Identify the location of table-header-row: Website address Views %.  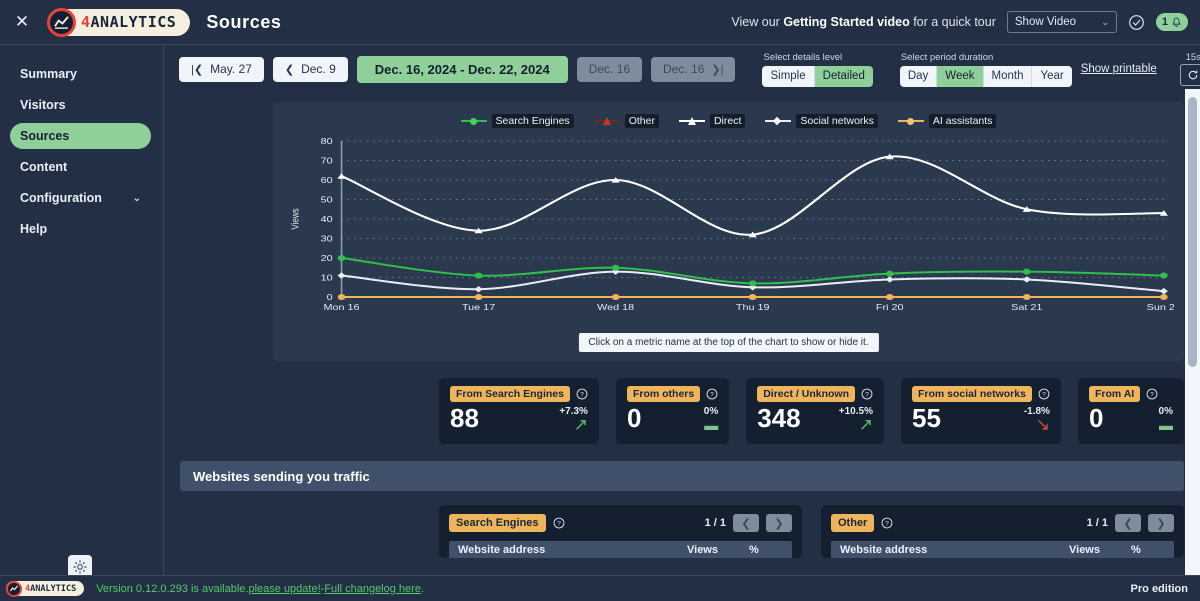
(1002, 549).